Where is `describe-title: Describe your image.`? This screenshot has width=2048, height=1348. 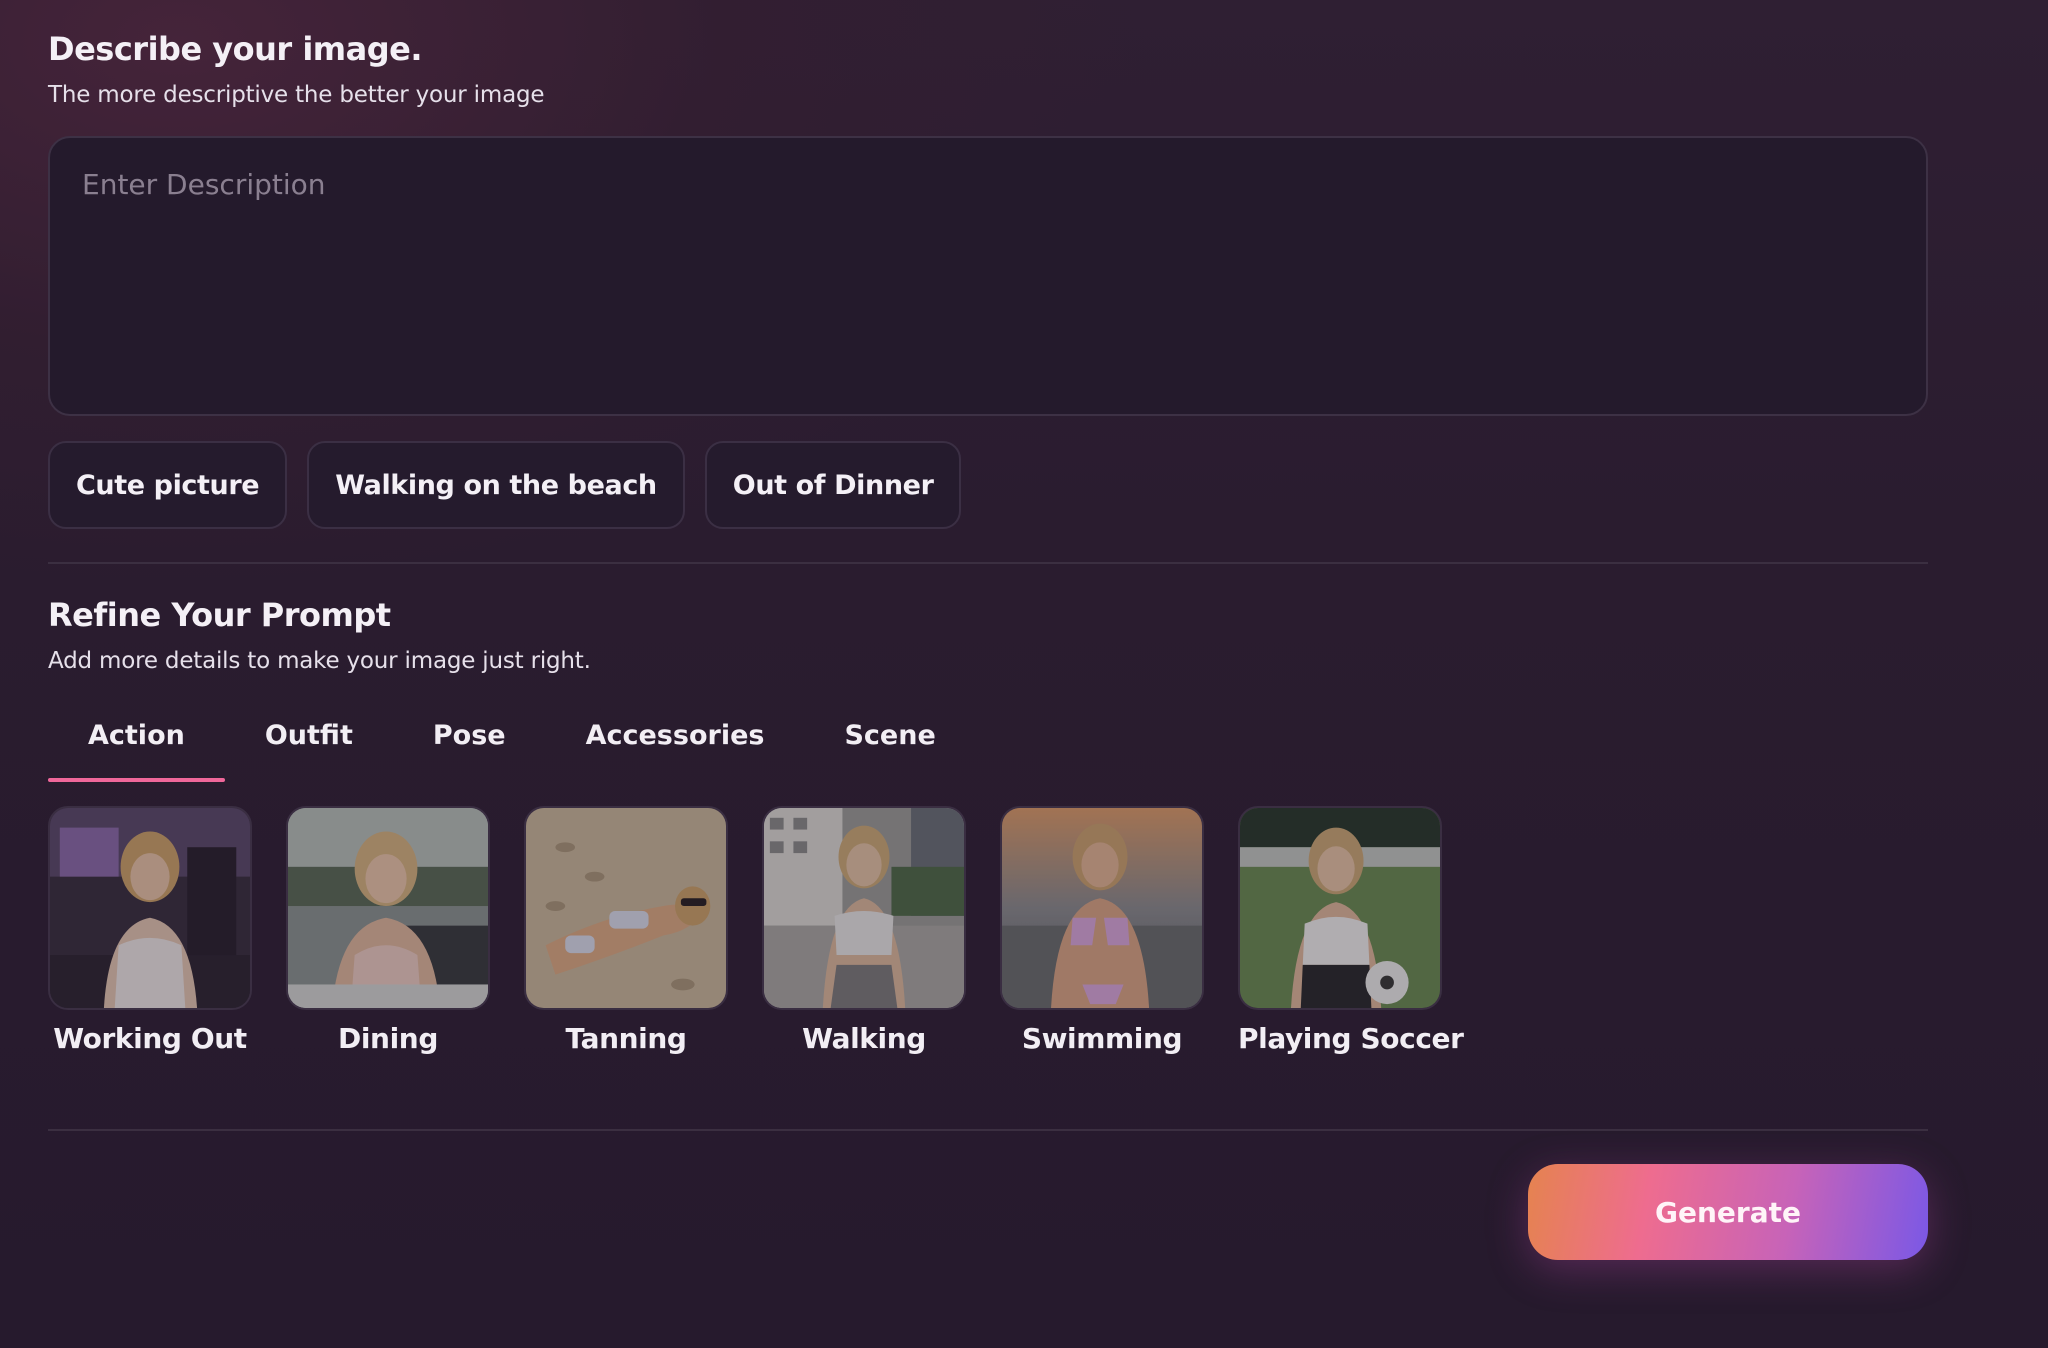 describe-title: Describe your image. is located at coordinates (235, 49).